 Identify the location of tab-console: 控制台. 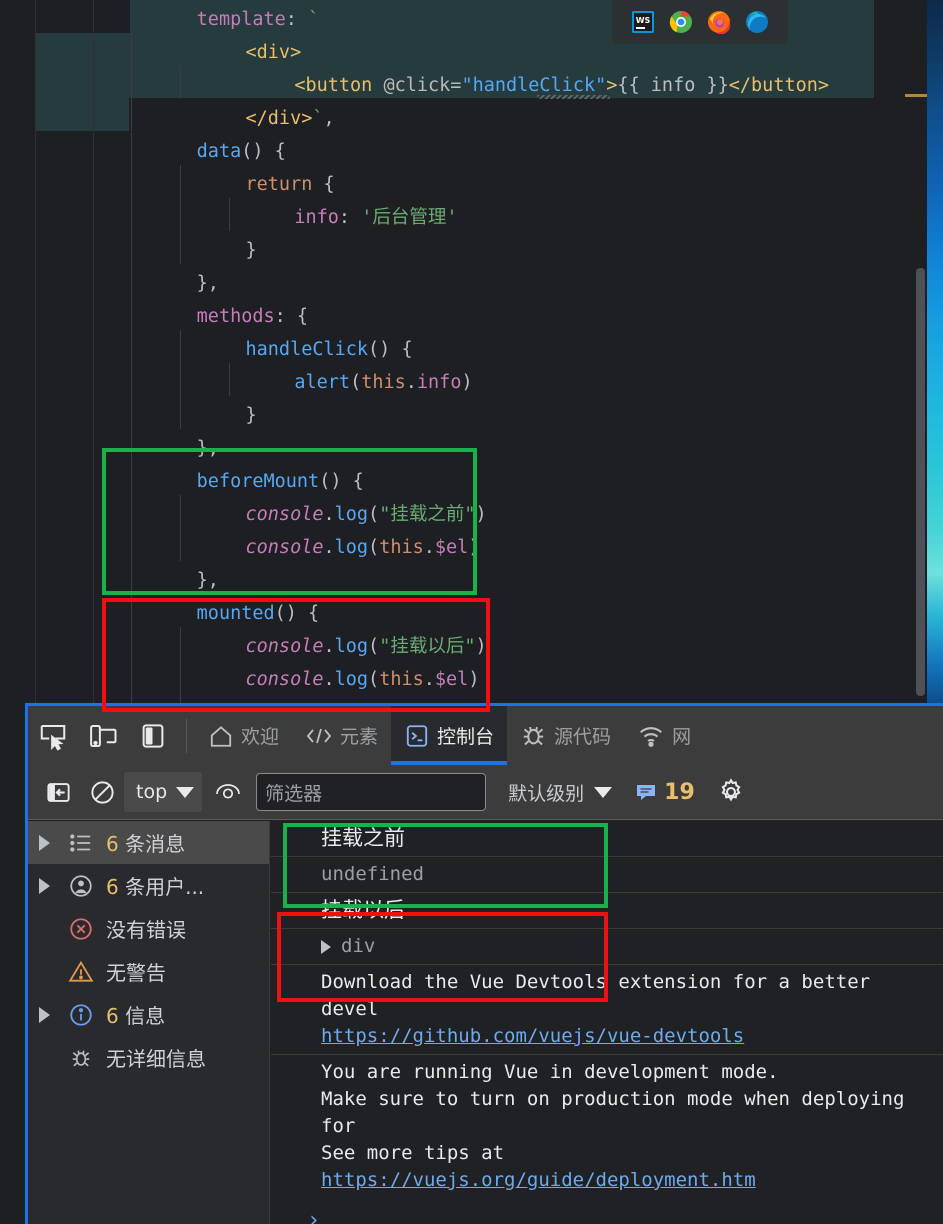
(449, 735).